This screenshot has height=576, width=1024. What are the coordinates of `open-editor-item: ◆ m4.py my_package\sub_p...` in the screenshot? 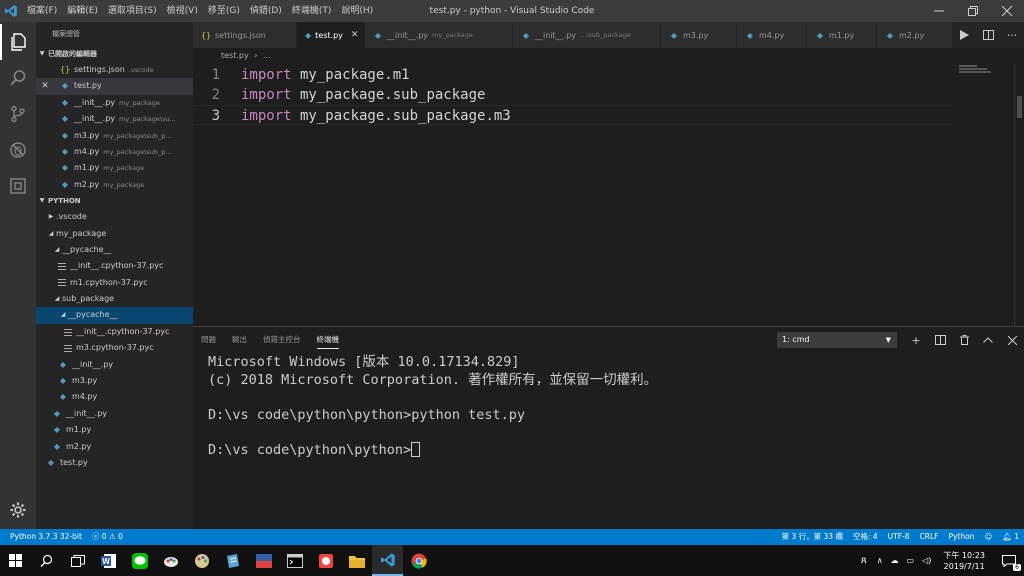 It's located at (114, 152).